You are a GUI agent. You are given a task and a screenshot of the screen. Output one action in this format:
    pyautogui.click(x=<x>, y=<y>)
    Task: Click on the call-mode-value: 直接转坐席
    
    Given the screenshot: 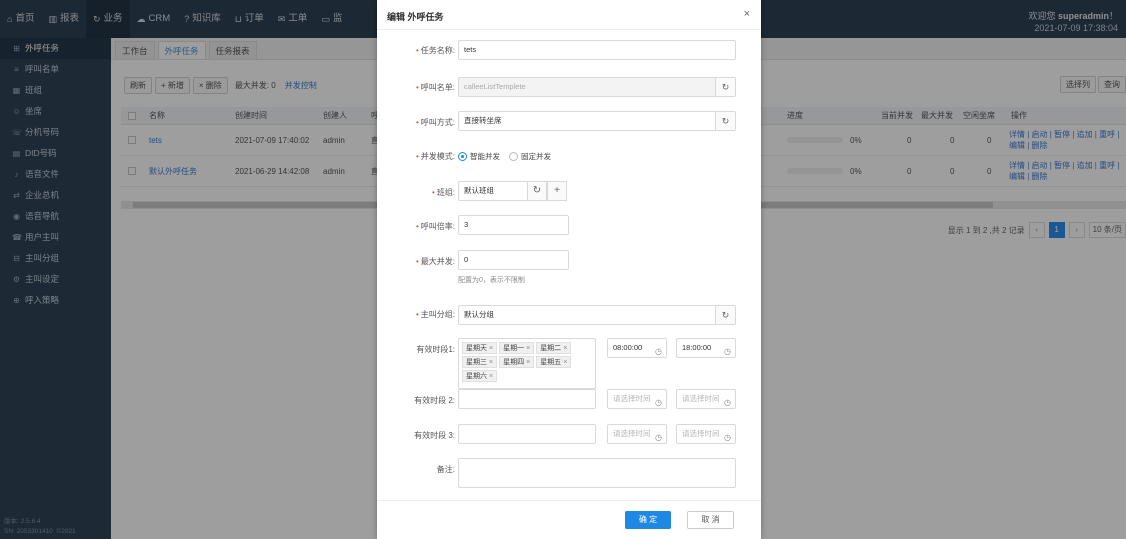 What is the action you would take?
    pyautogui.click(x=483, y=120)
    